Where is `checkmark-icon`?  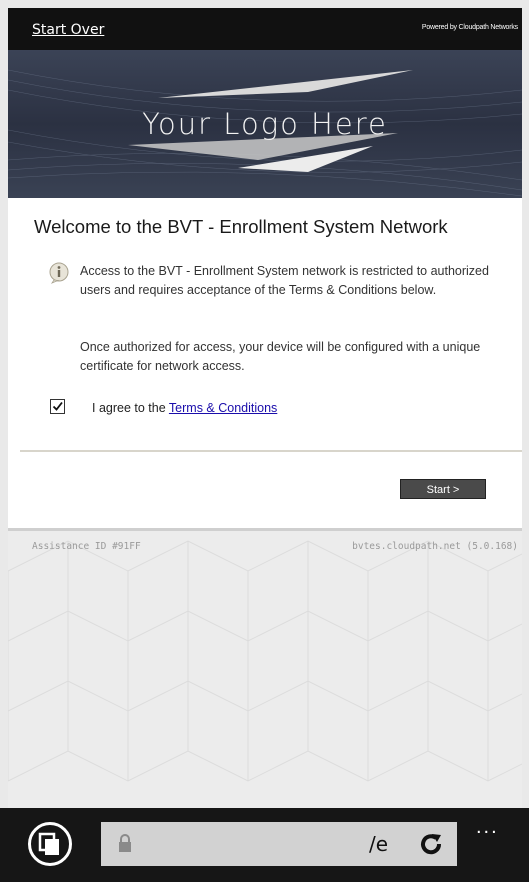
checkmark-icon is located at coordinates (57, 406).